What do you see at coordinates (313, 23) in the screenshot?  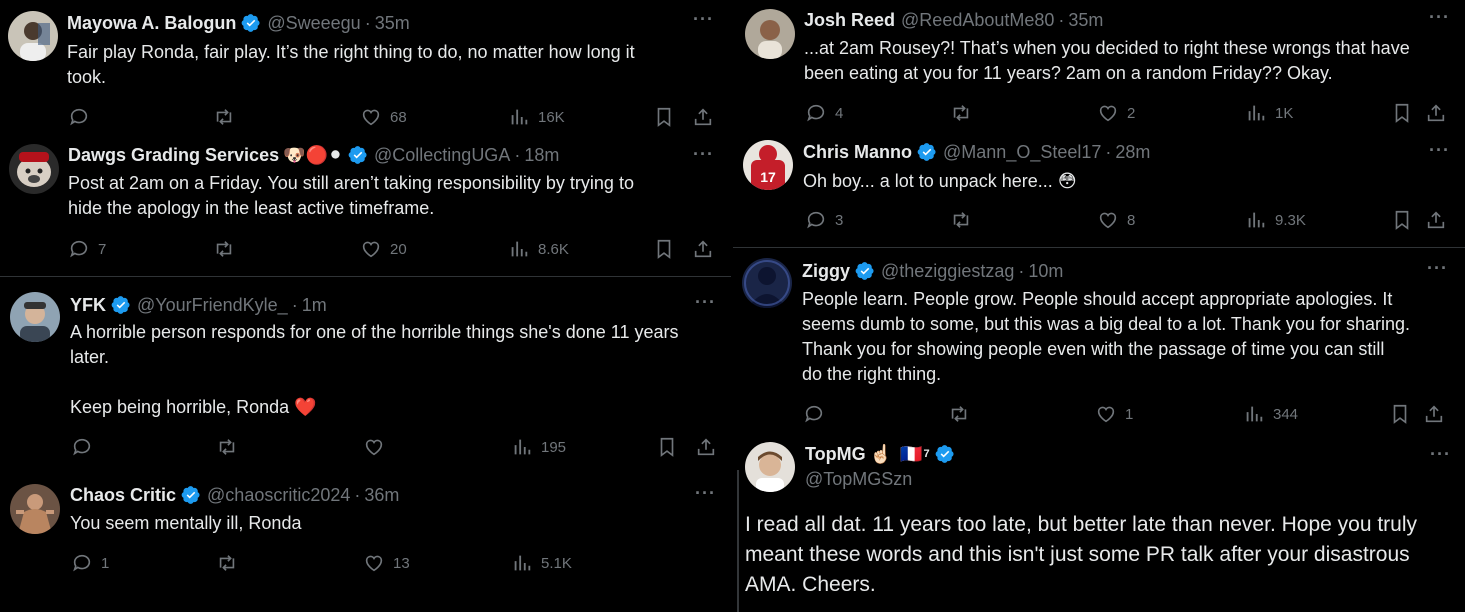 I see `handle: @Sweeegu` at bounding box center [313, 23].